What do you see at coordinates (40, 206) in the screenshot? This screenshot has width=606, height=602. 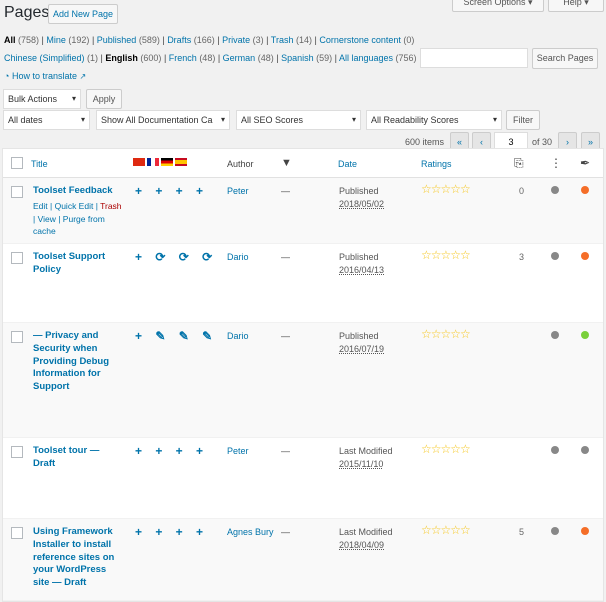 I see `edit-link: Edit` at bounding box center [40, 206].